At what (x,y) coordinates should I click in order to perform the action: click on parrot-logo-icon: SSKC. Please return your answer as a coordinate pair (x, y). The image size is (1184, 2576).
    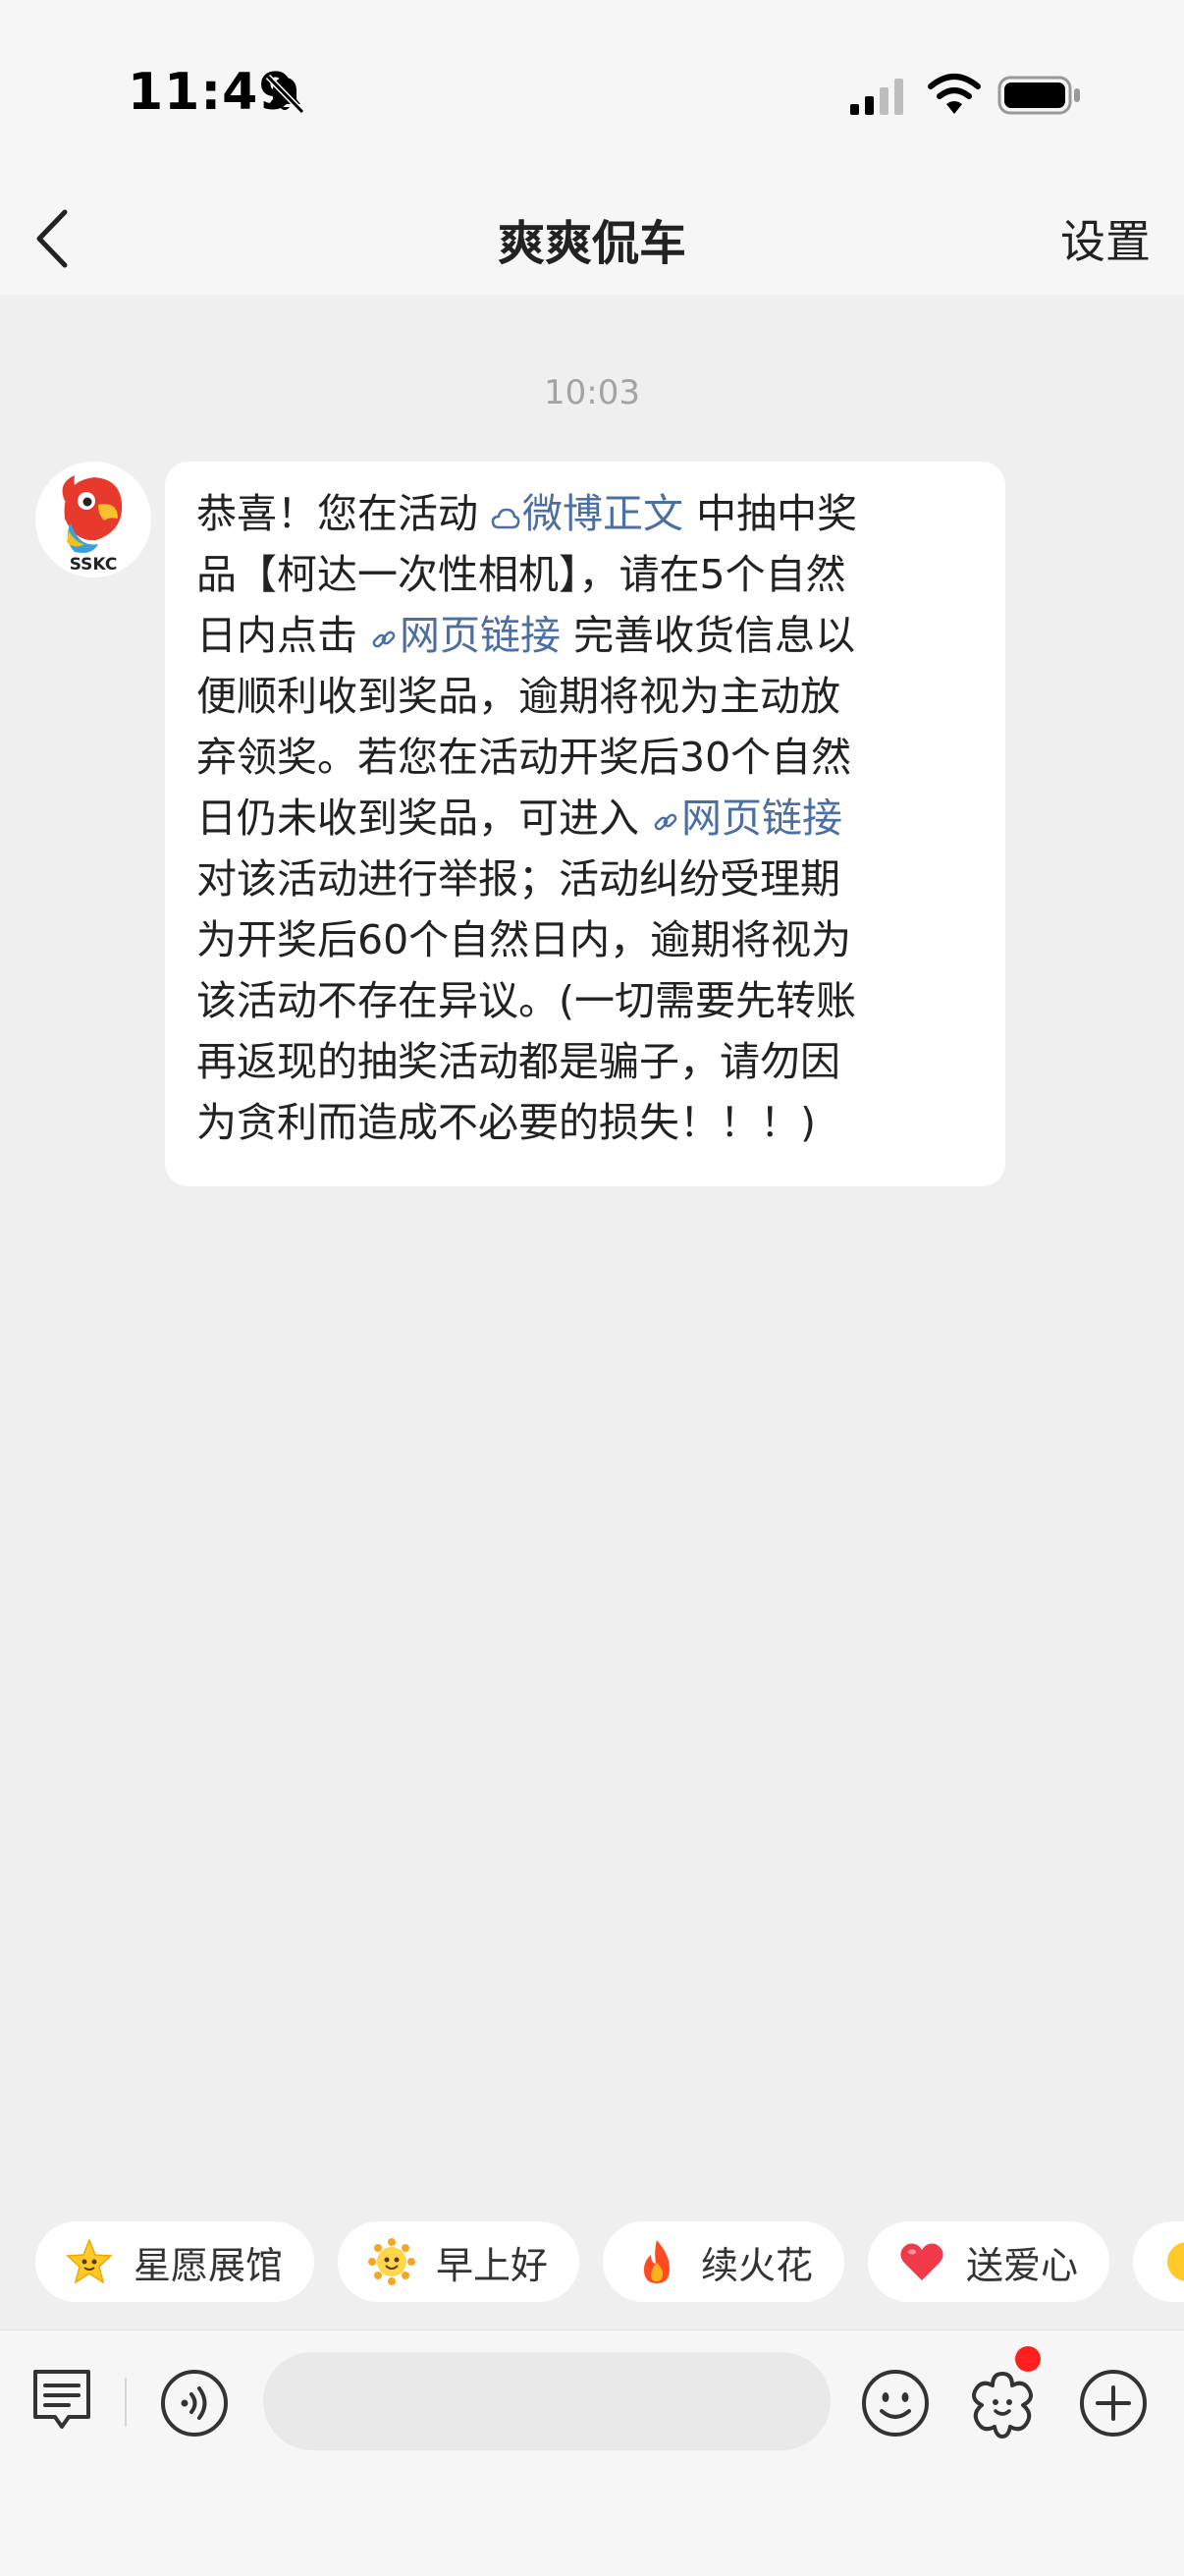
    Looking at the image, I should click on (93, 519).